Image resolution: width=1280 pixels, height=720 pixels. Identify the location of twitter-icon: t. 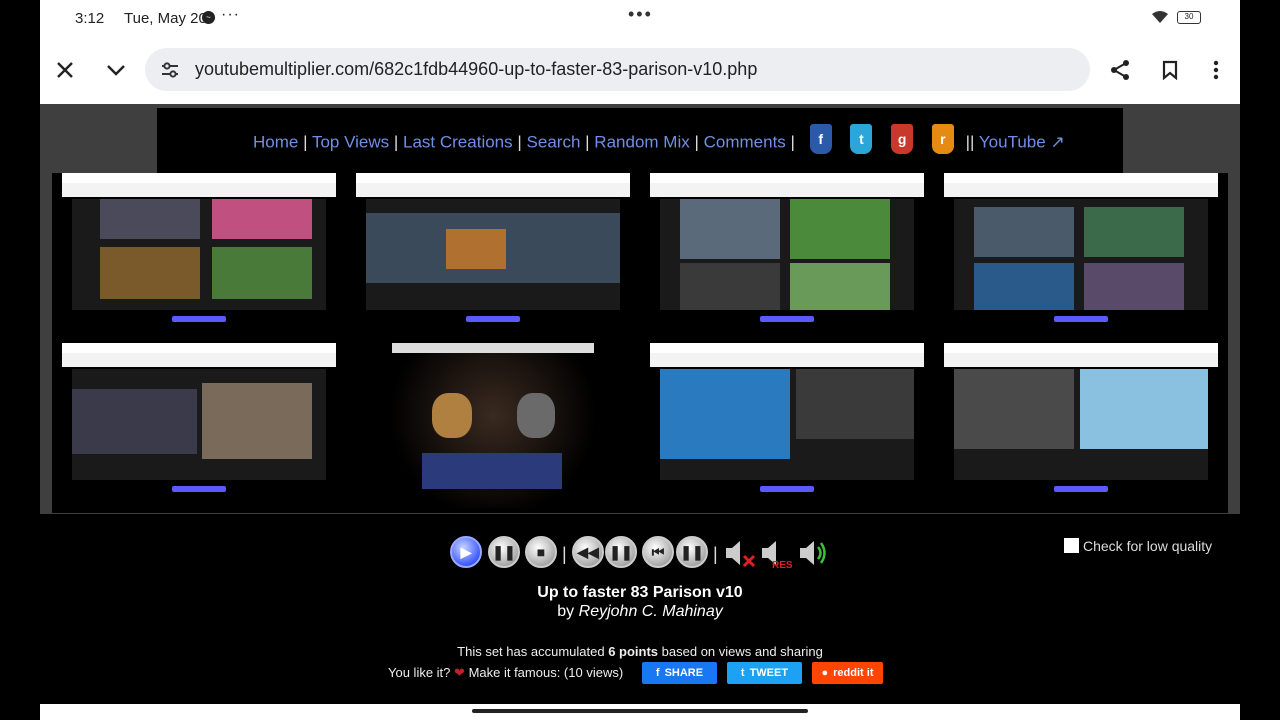
(742, 673).